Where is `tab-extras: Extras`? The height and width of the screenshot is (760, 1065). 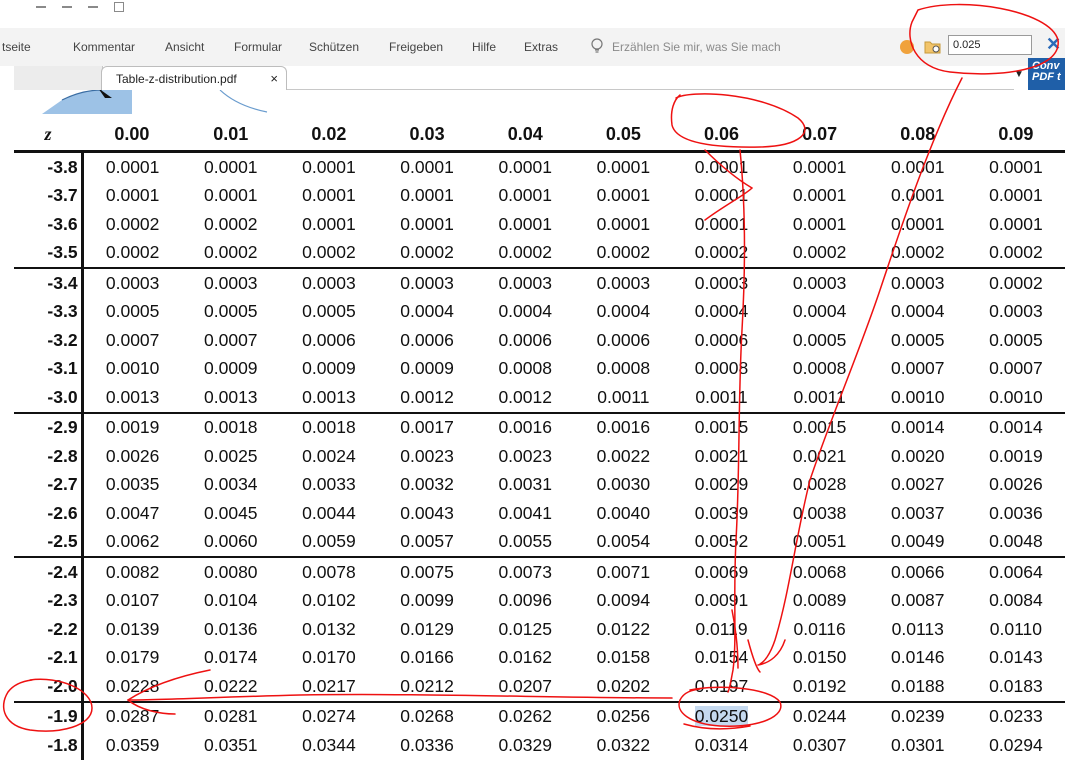 tab-extras: Extras is located at coordinates (541, 47).